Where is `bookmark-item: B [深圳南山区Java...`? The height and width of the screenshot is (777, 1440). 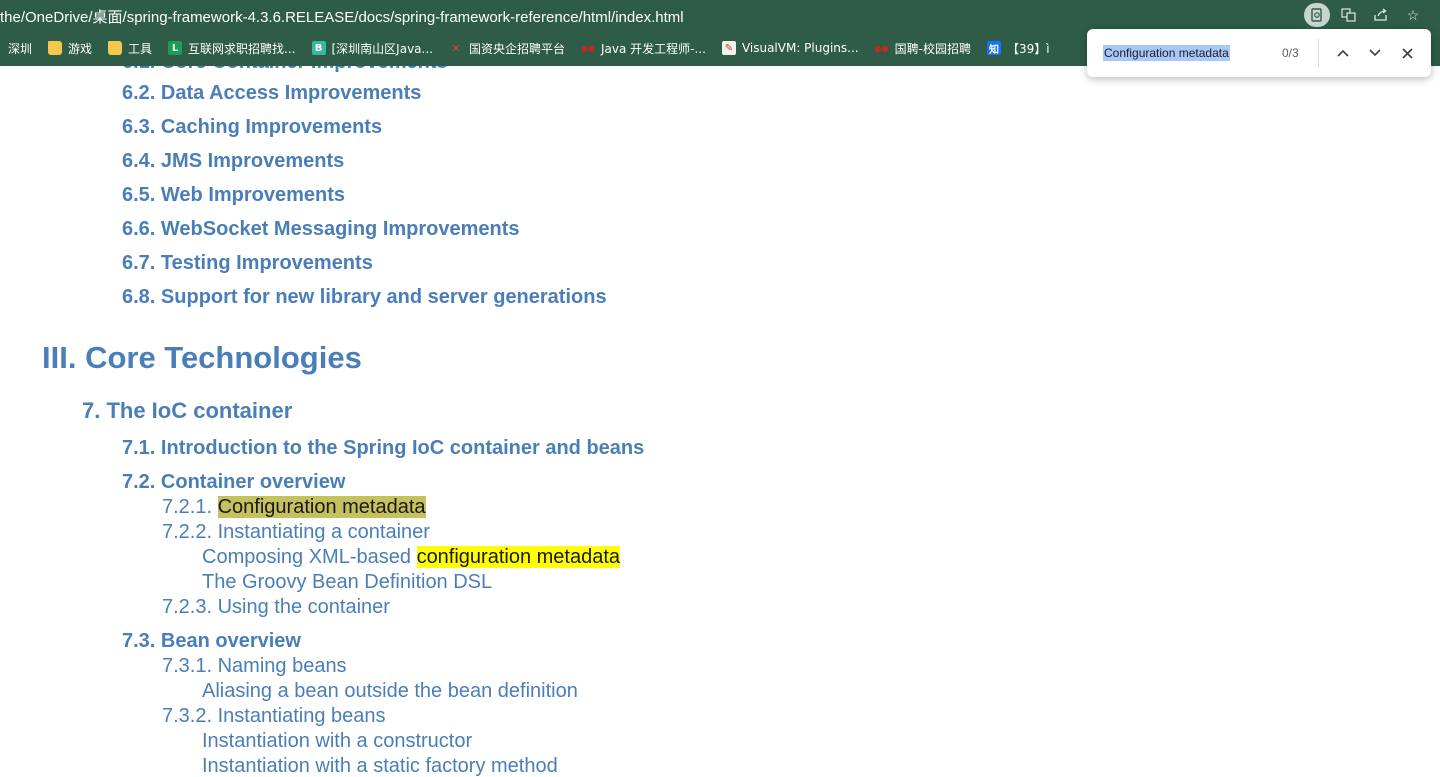
bookmark-item: B [深圳南山区Java... is located at coordinates (372, 48).